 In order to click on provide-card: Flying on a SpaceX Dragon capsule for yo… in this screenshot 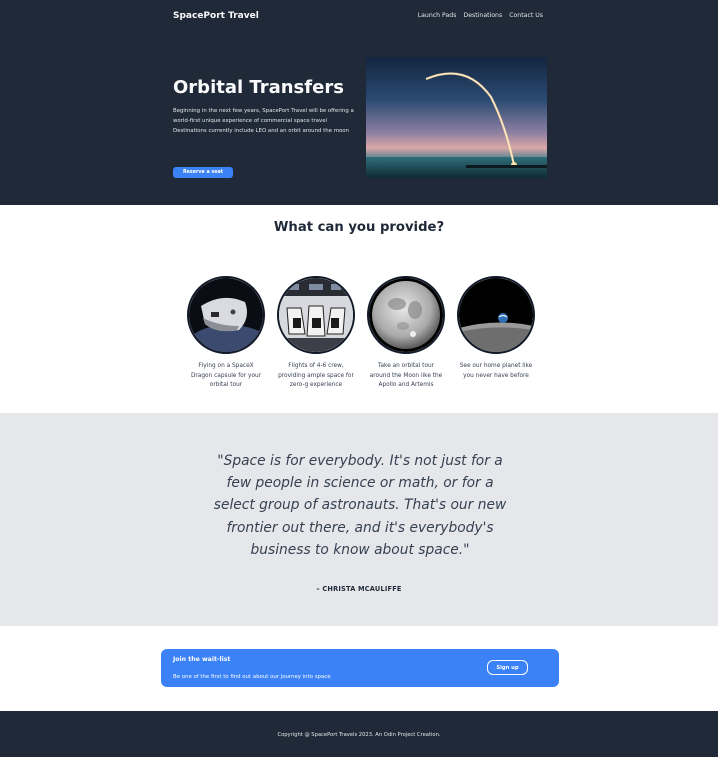, I will do `click(226, 334)`.